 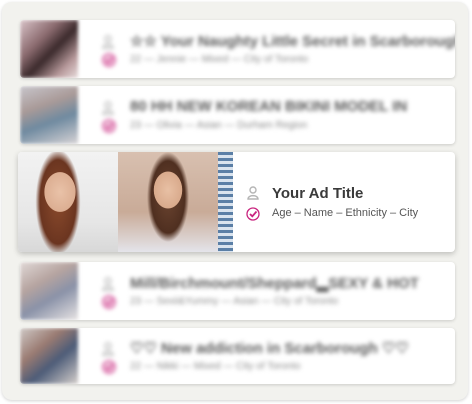 I want to click on listing-title: ♡♡ New addiction in Scarborough ♡♡, so click(x=269, y=348).